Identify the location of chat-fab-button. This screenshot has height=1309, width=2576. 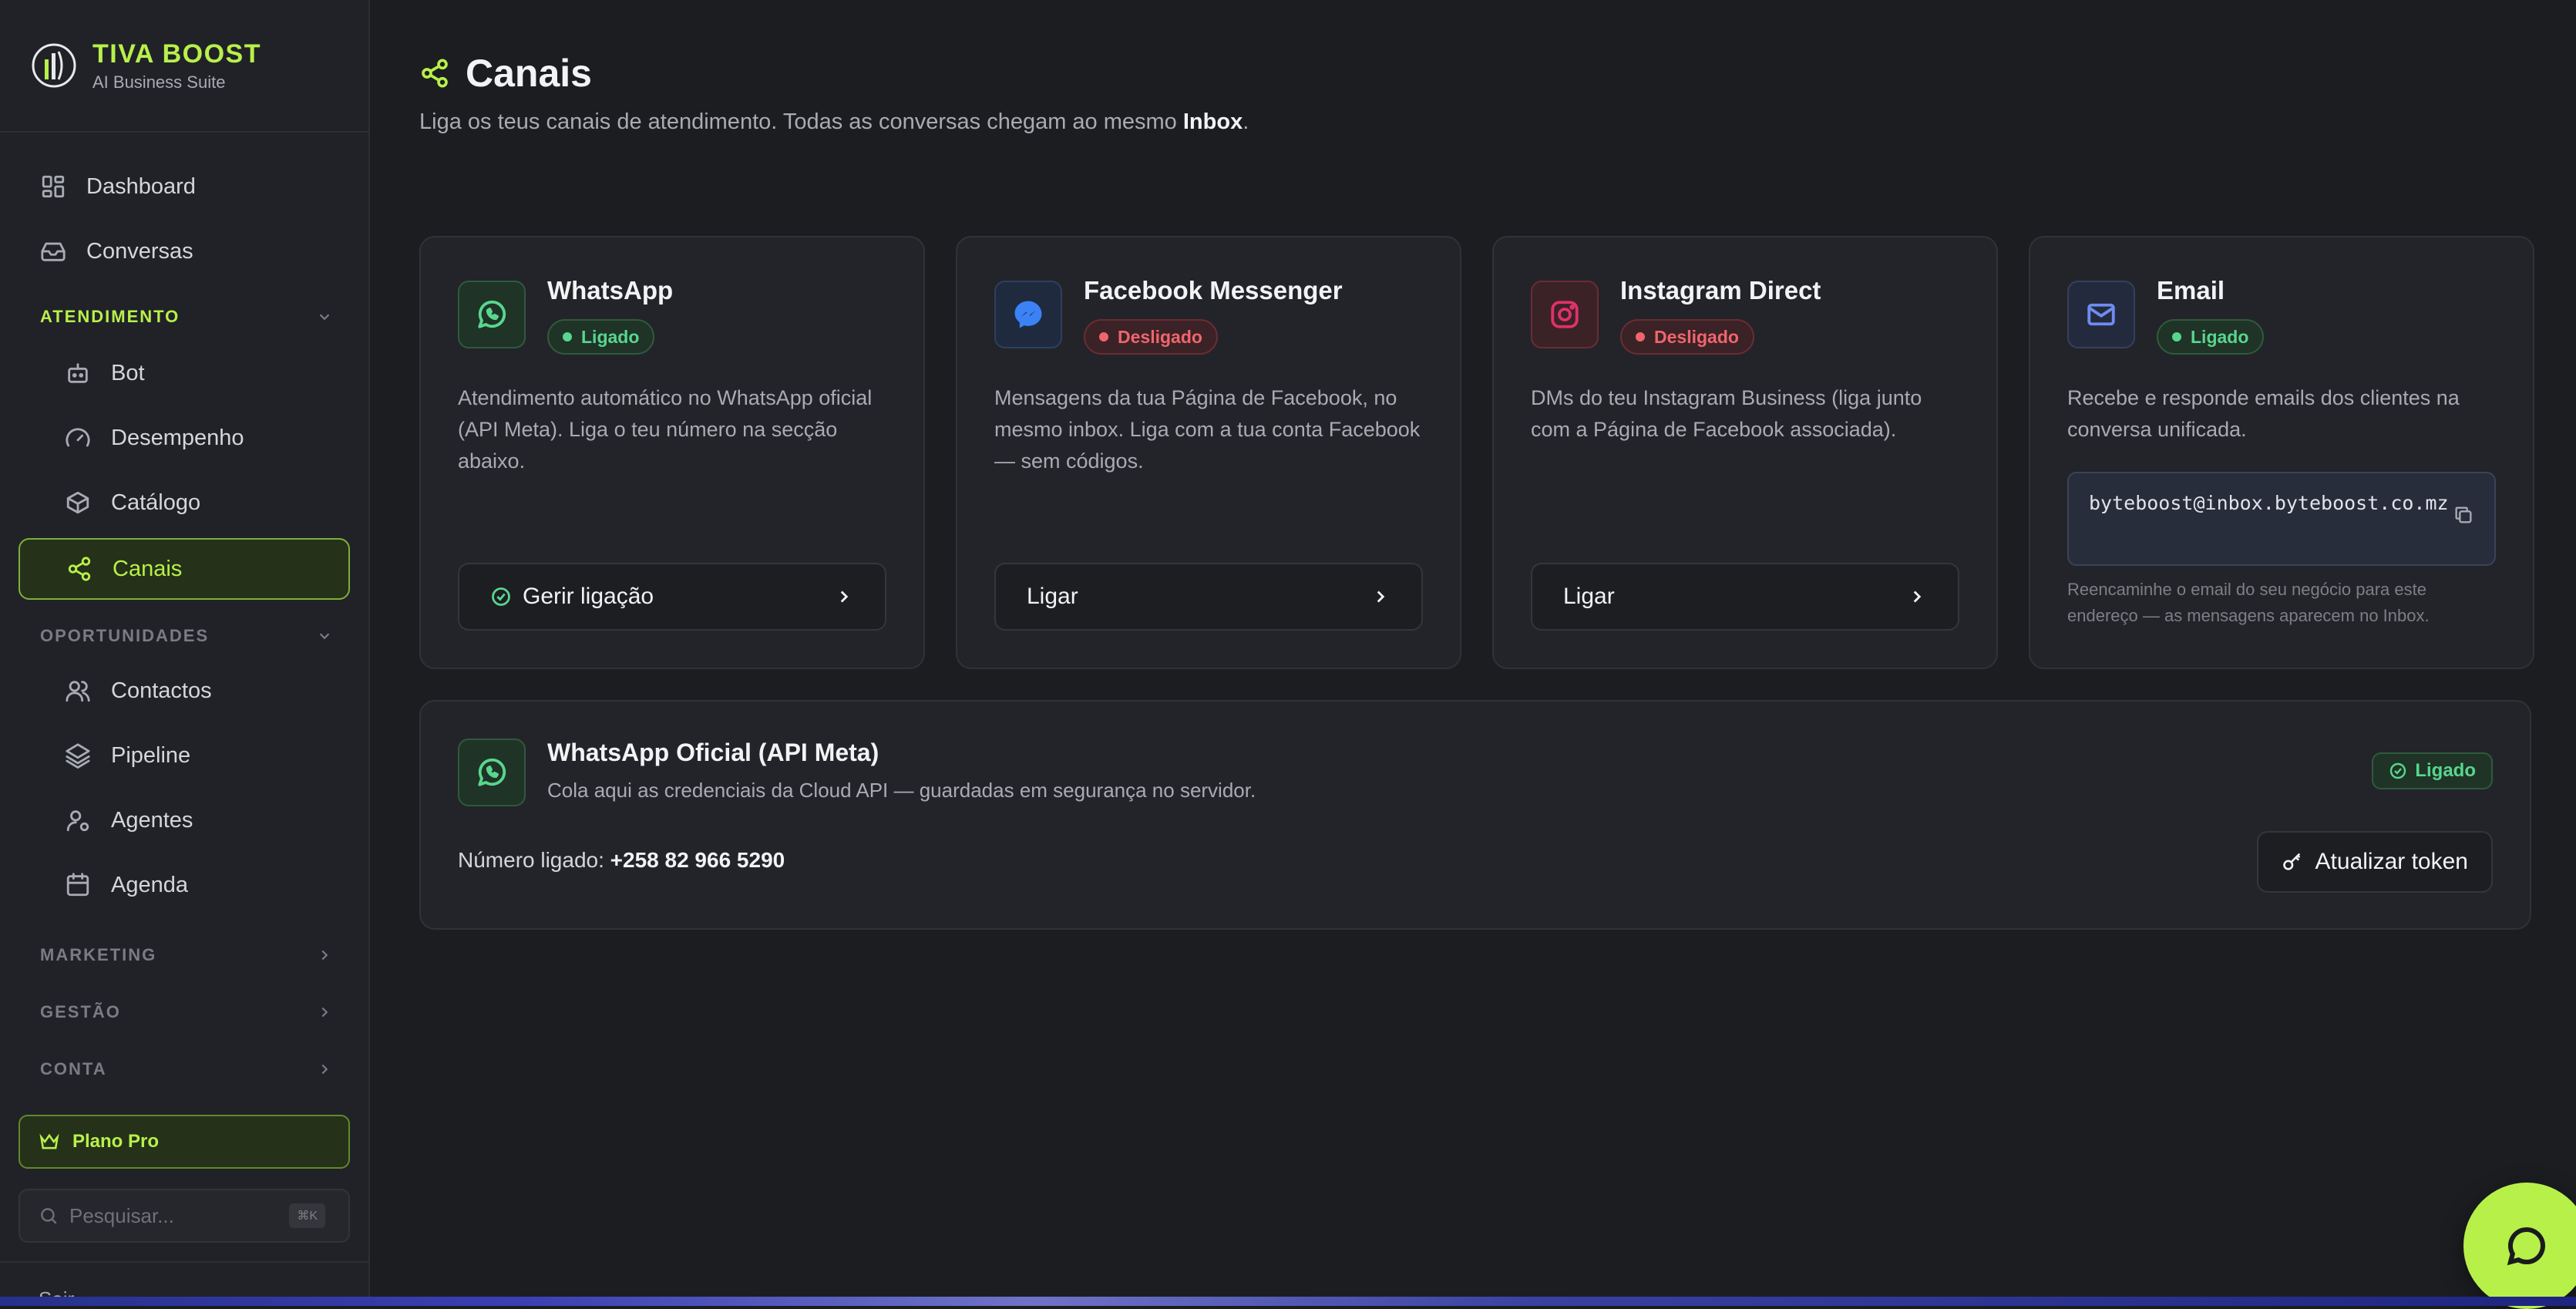
(2519, 1246).